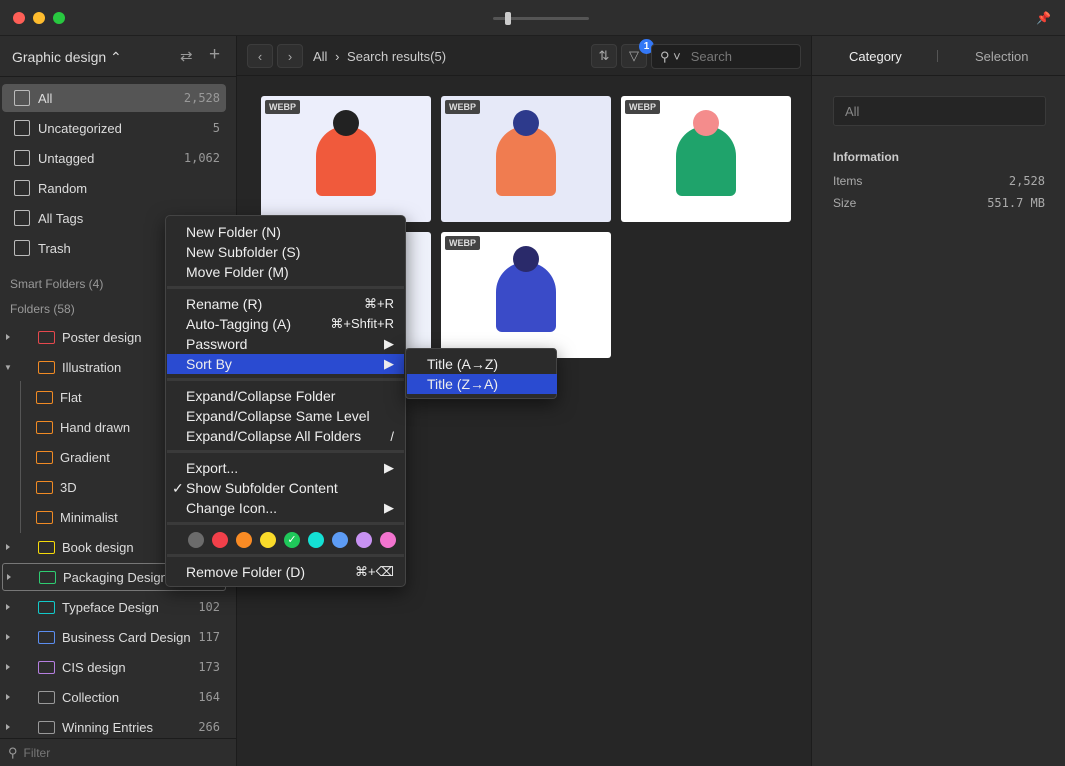 The height and width of the screenshot is (766, 1065). What do you see at coordinates (285, 324) in the screenshot?
I see `menu-auto-tagging: Auto-Tagging (A) ⌘+Shfit+R` at bounding box center [285, 324].